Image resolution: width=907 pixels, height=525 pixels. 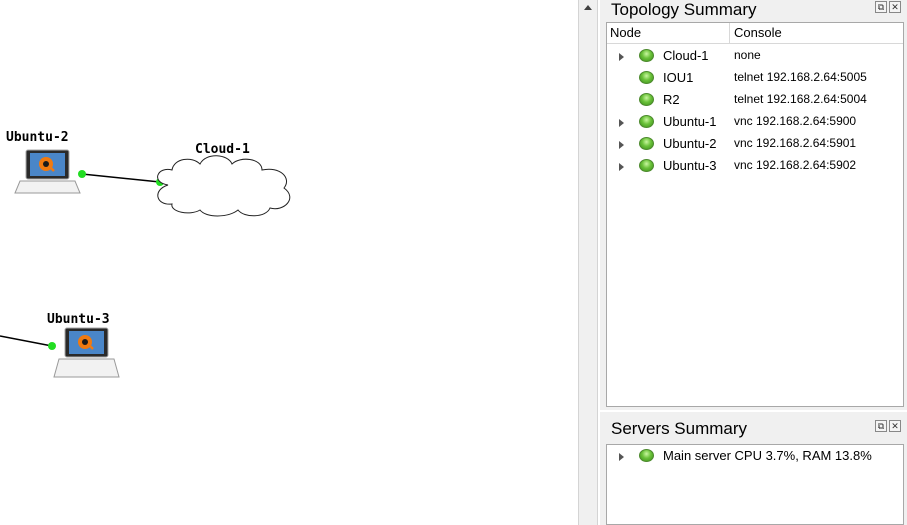 I want to click on node-name: Ubuntu-3, so click(x=690, y=165).